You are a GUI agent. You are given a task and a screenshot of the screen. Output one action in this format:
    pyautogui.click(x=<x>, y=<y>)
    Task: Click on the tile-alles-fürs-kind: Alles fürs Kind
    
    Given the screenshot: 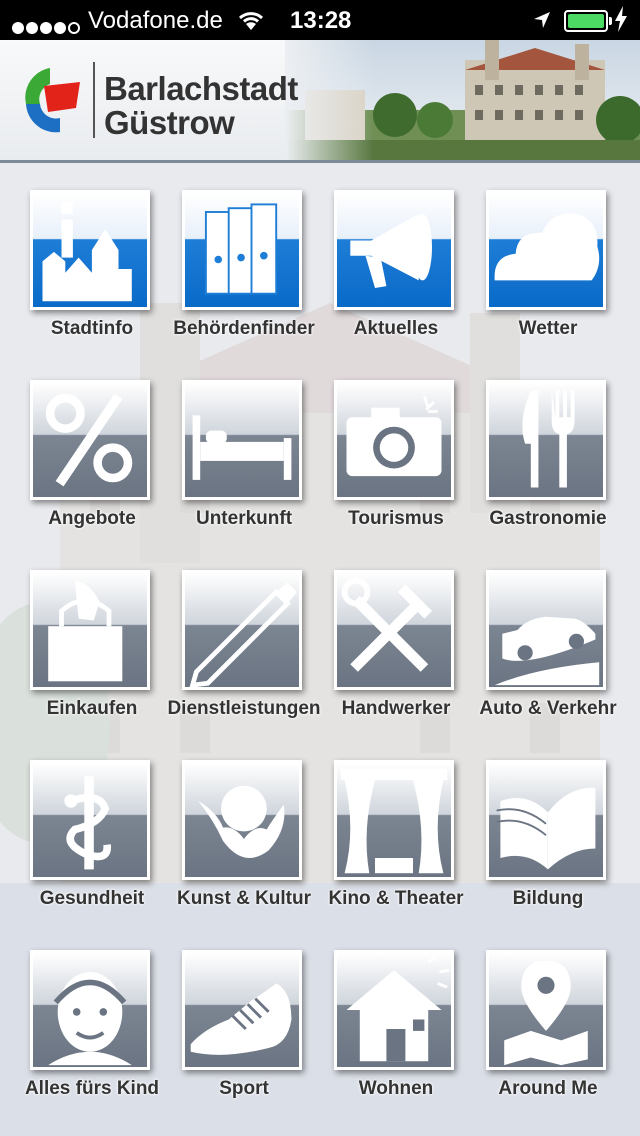 What is the action you would take?
    pyautogui.click(x=92, y=1023)
    